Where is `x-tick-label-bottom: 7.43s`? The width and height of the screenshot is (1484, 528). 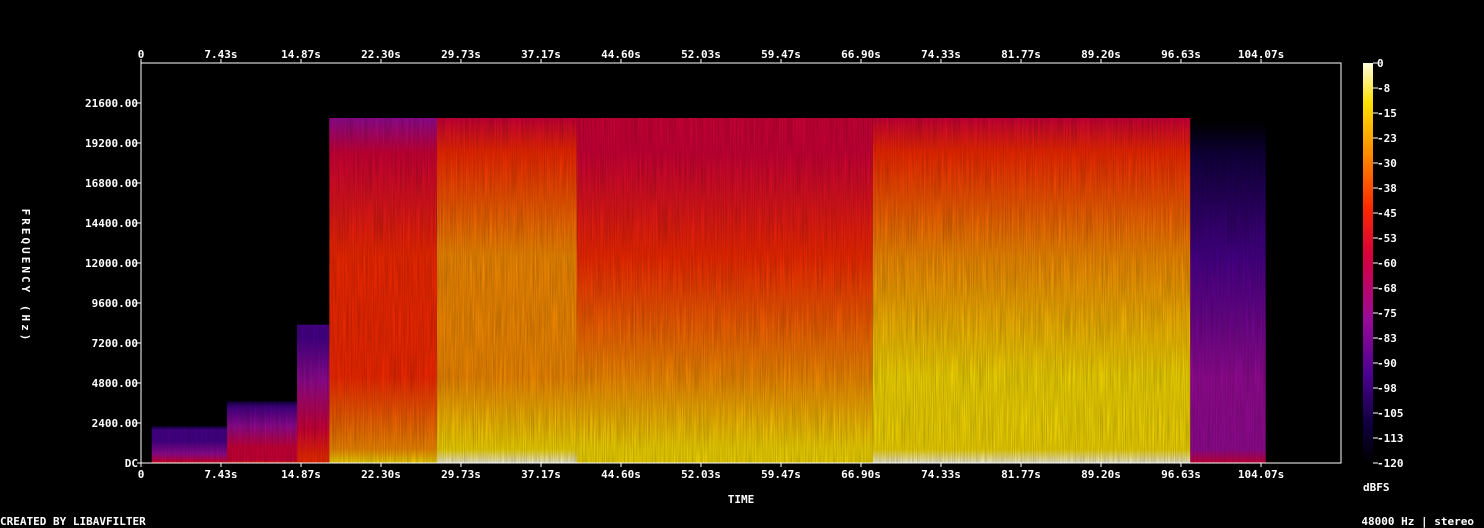 x-tick-label-bottom: 7.43s is located at coordinates (220, 474).